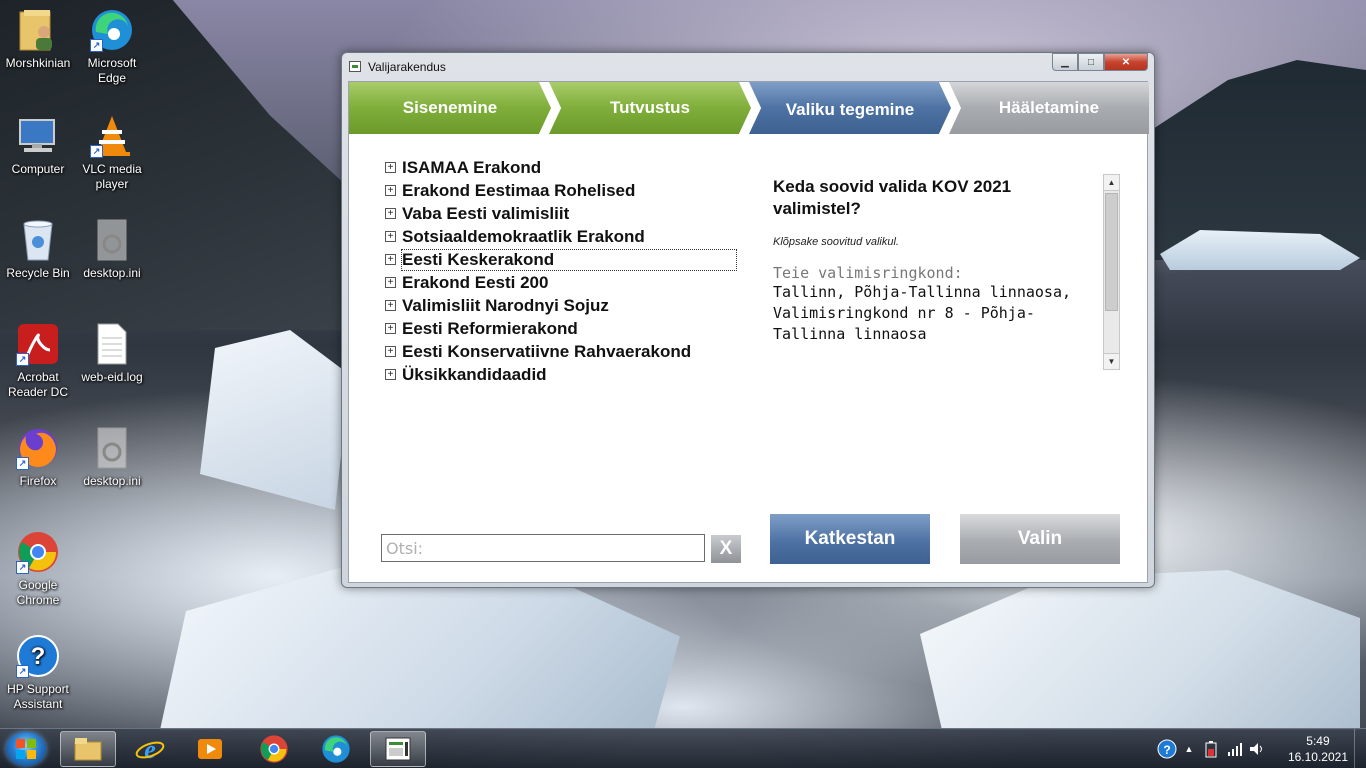 The height and width of the screenshot is (768, 1366). I want to click on battery-icon, so click(1211, 749).